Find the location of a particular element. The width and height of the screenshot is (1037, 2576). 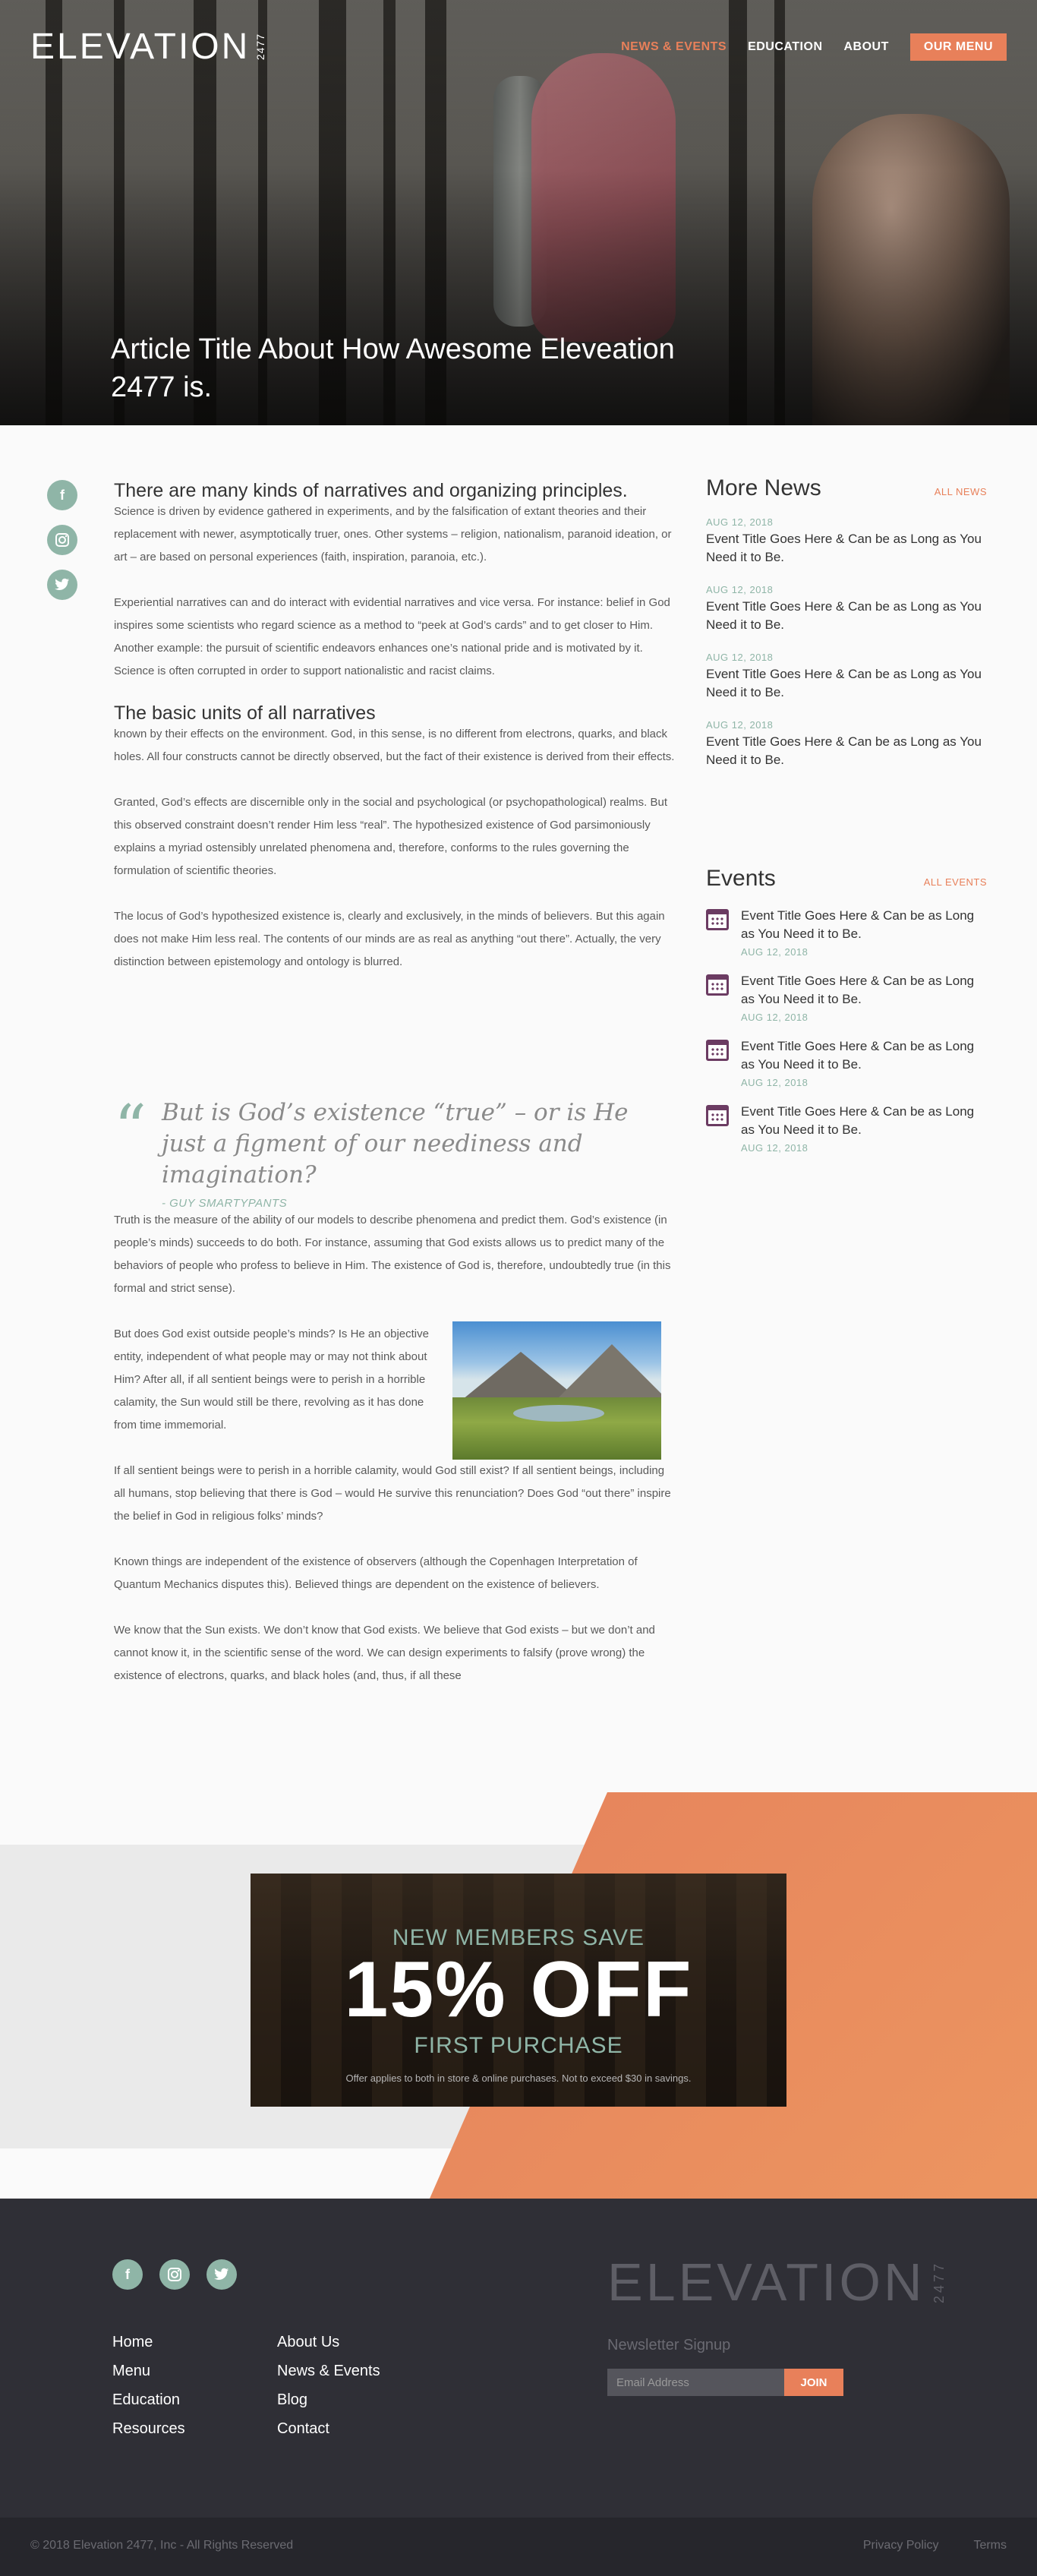

newsletter-label: Newsletter Signup is located at coordinates (669, 2345).